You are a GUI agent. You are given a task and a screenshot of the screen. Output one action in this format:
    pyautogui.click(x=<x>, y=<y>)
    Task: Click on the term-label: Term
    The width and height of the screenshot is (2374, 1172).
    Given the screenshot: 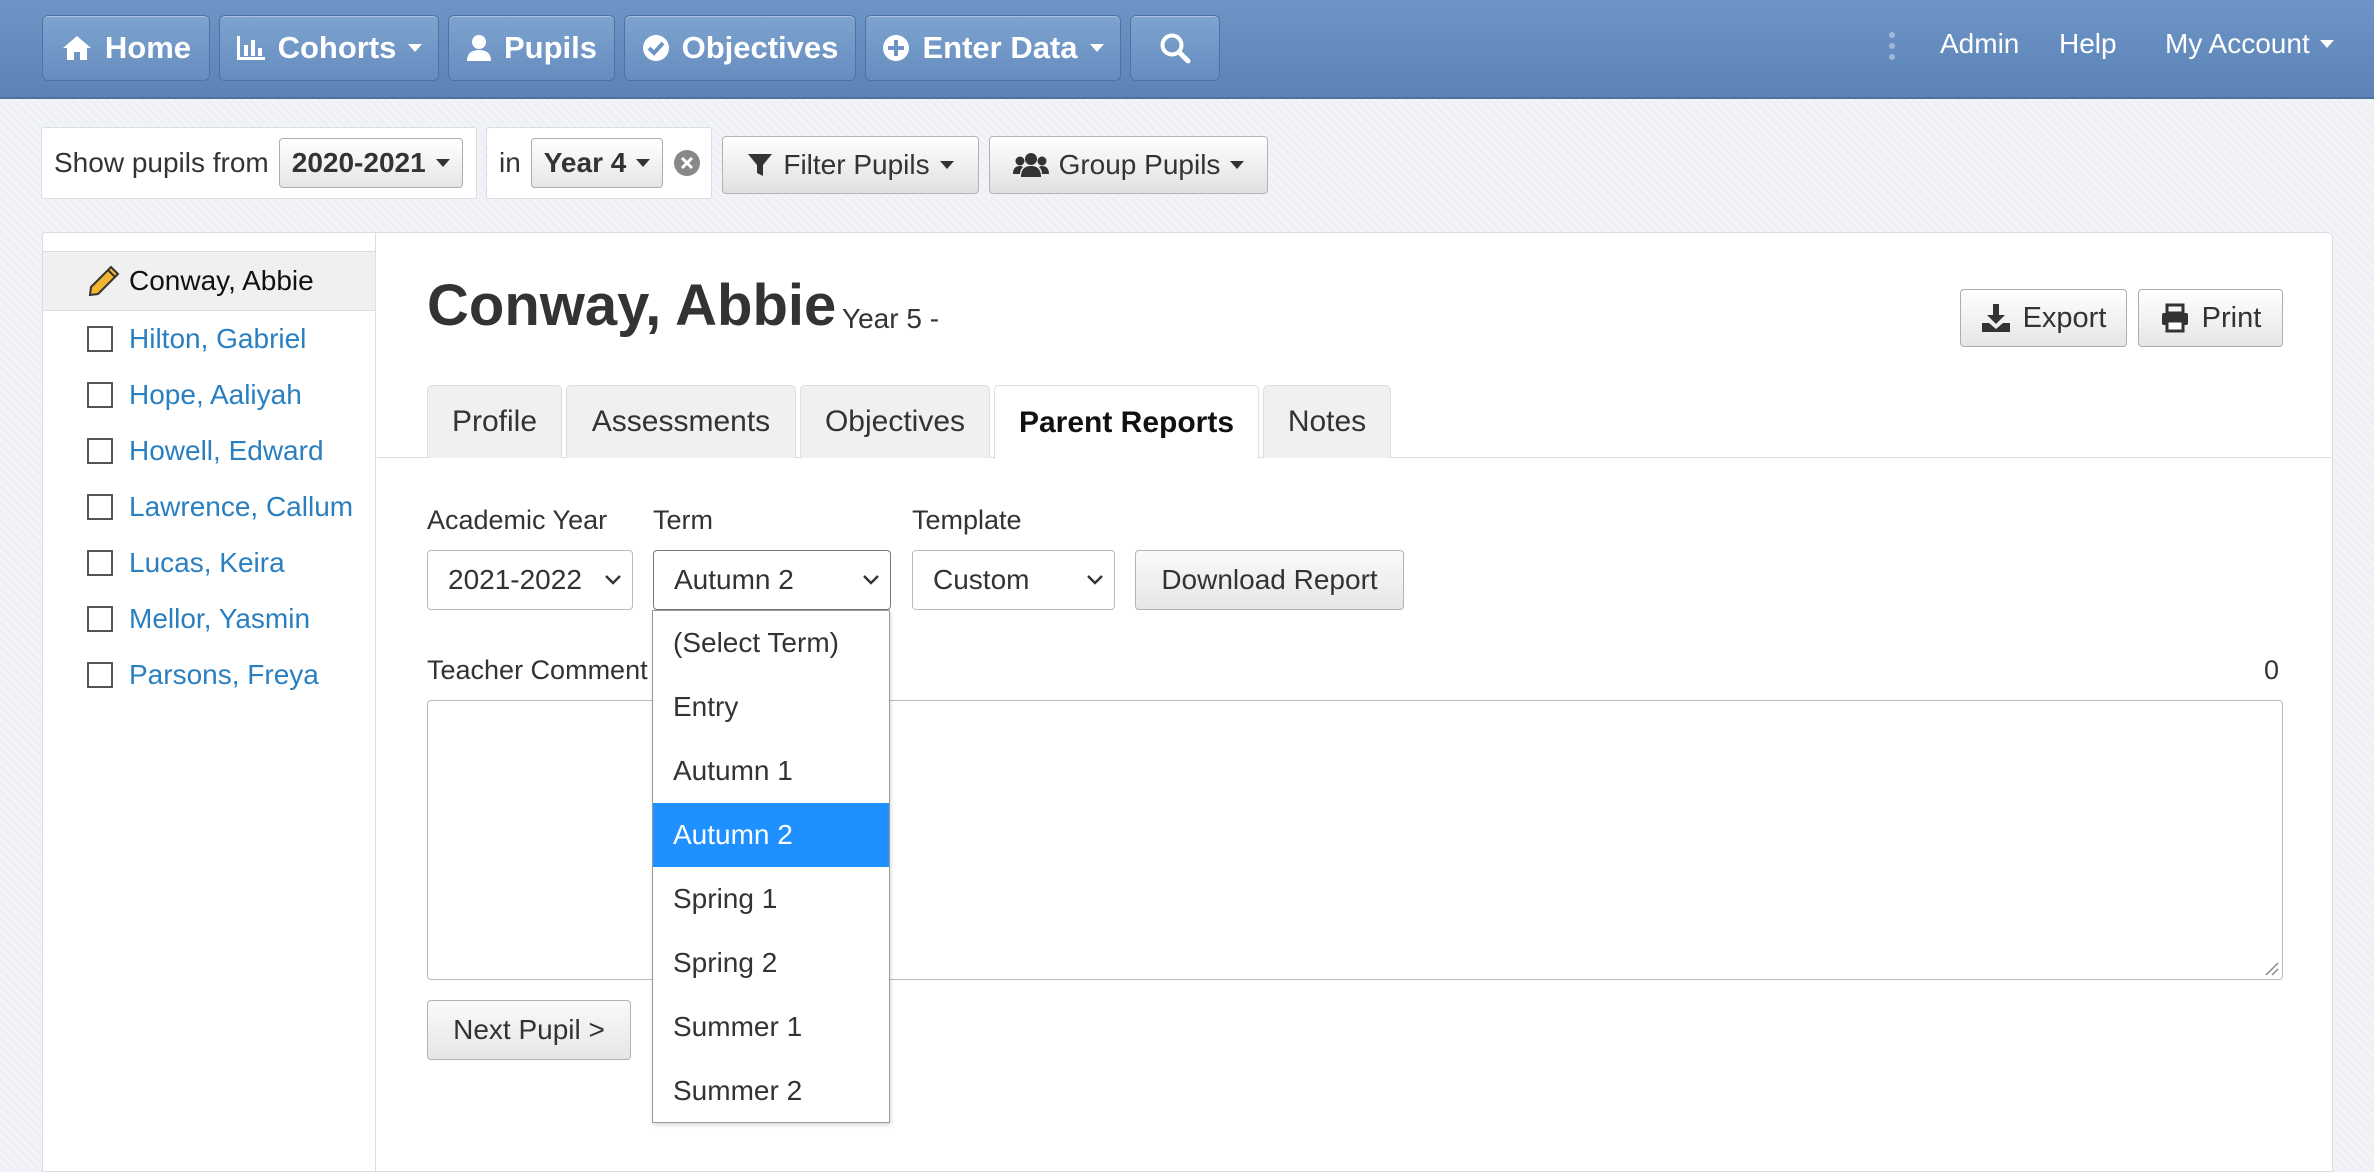 What is the action you would take?
    pyautogui.click(x=683, y=520)
    